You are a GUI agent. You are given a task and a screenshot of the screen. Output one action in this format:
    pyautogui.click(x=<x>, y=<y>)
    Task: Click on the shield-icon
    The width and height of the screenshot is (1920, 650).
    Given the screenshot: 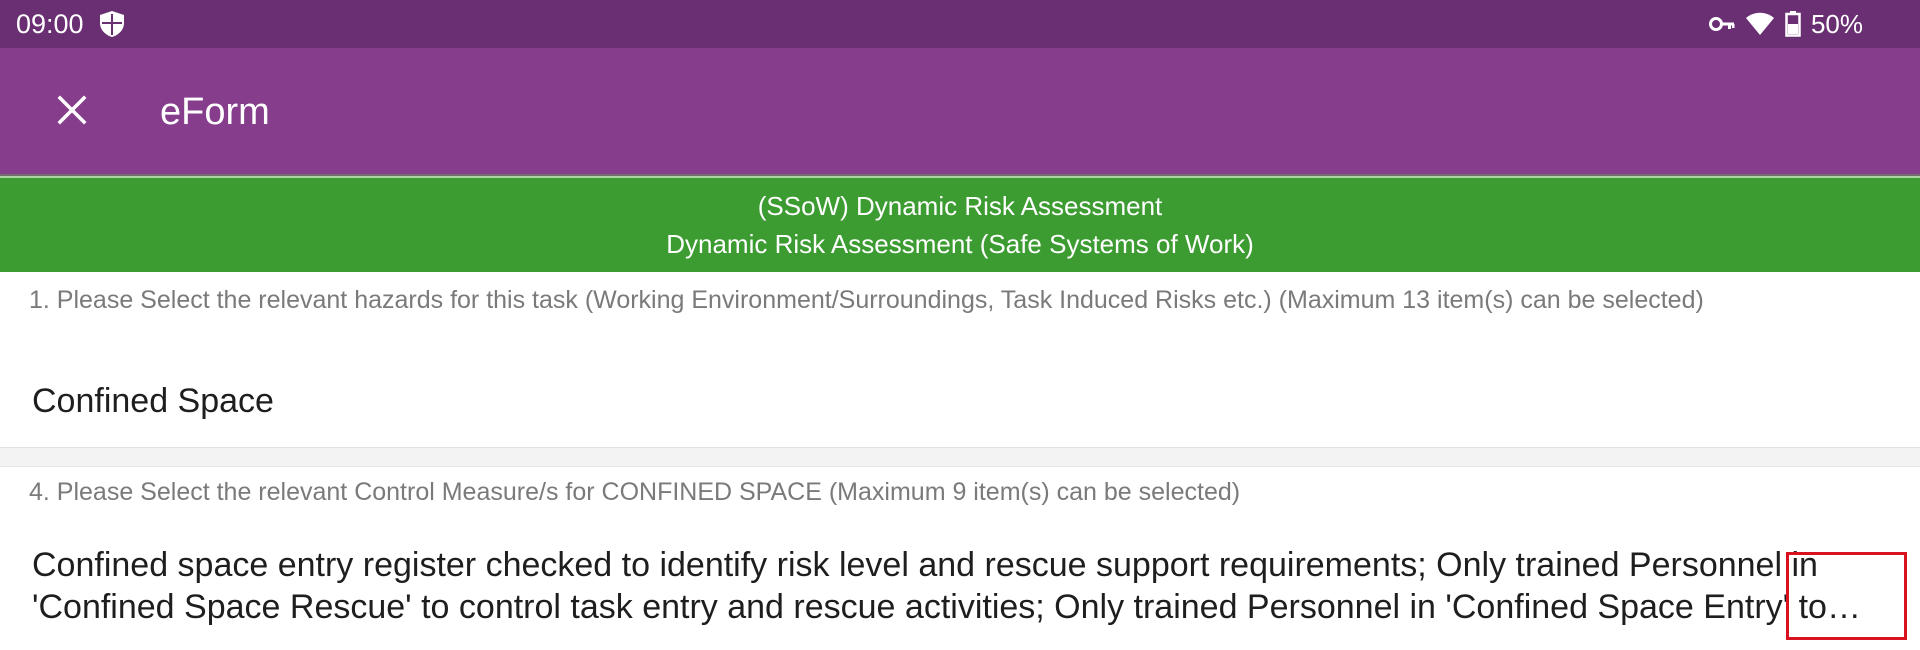 What is the action you would take?
    pyautogui.click(x=112, y=24)
    